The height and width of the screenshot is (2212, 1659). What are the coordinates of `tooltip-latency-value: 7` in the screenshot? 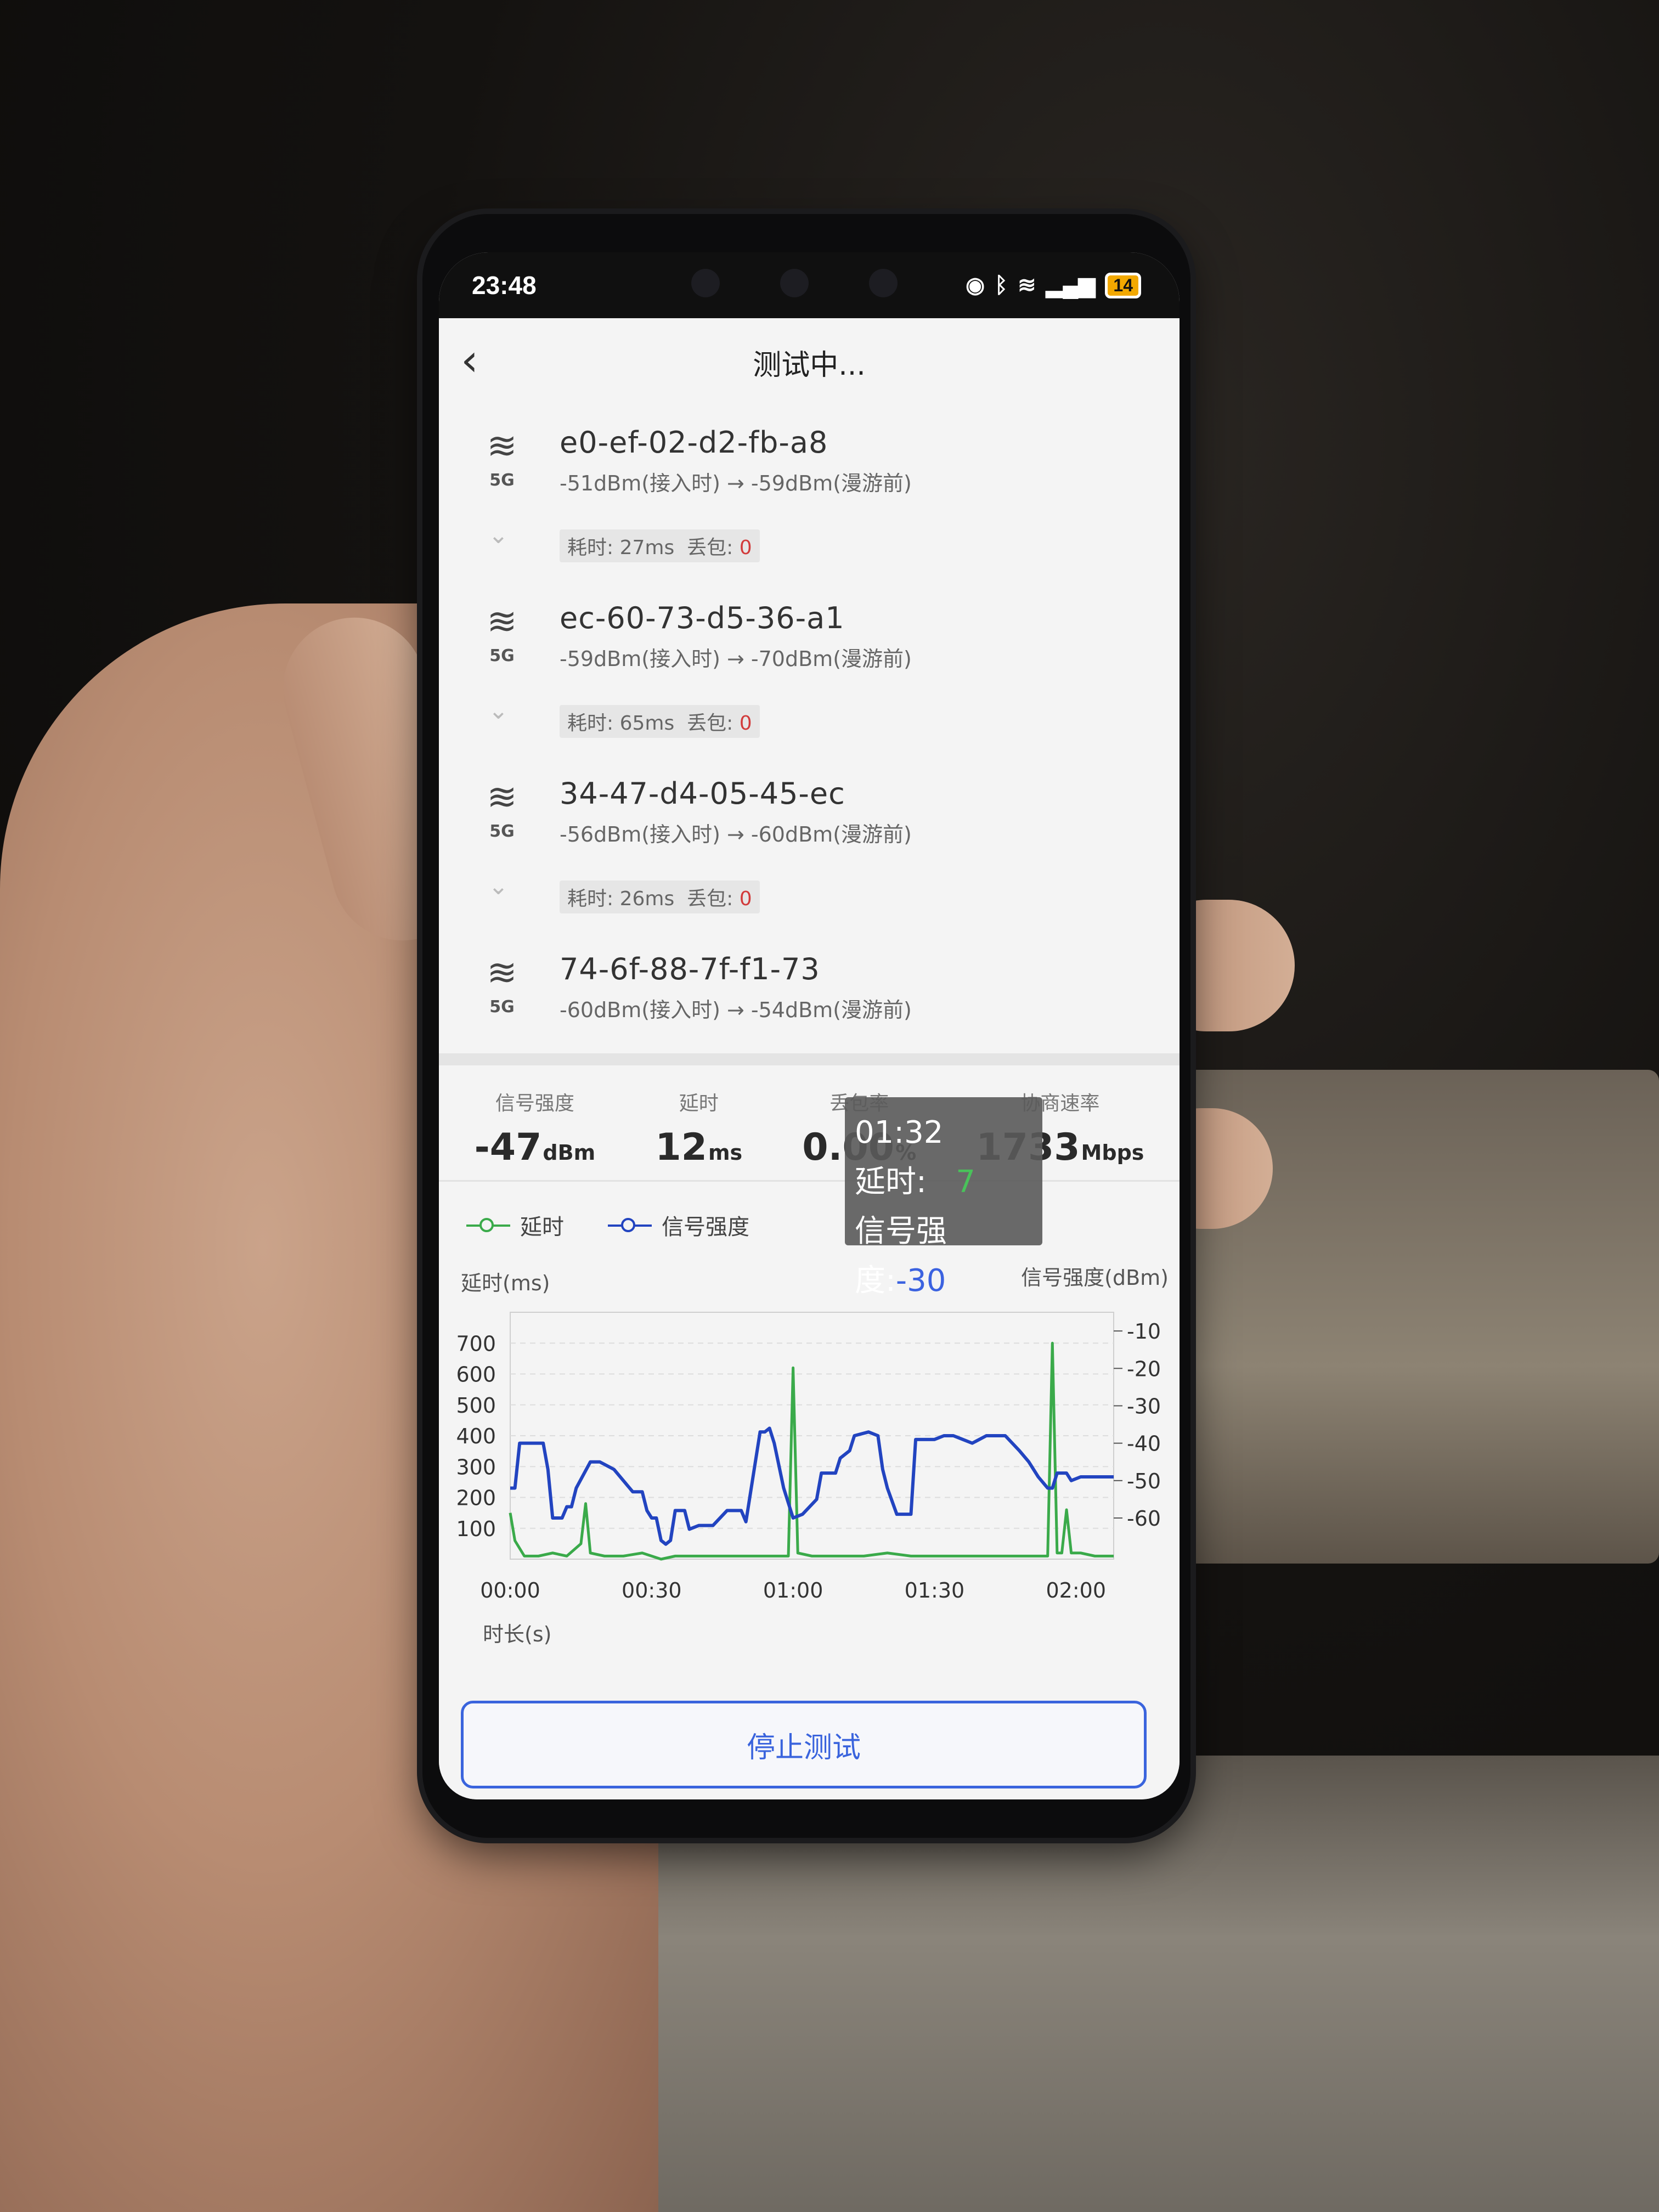 It's located at (966, 1182).